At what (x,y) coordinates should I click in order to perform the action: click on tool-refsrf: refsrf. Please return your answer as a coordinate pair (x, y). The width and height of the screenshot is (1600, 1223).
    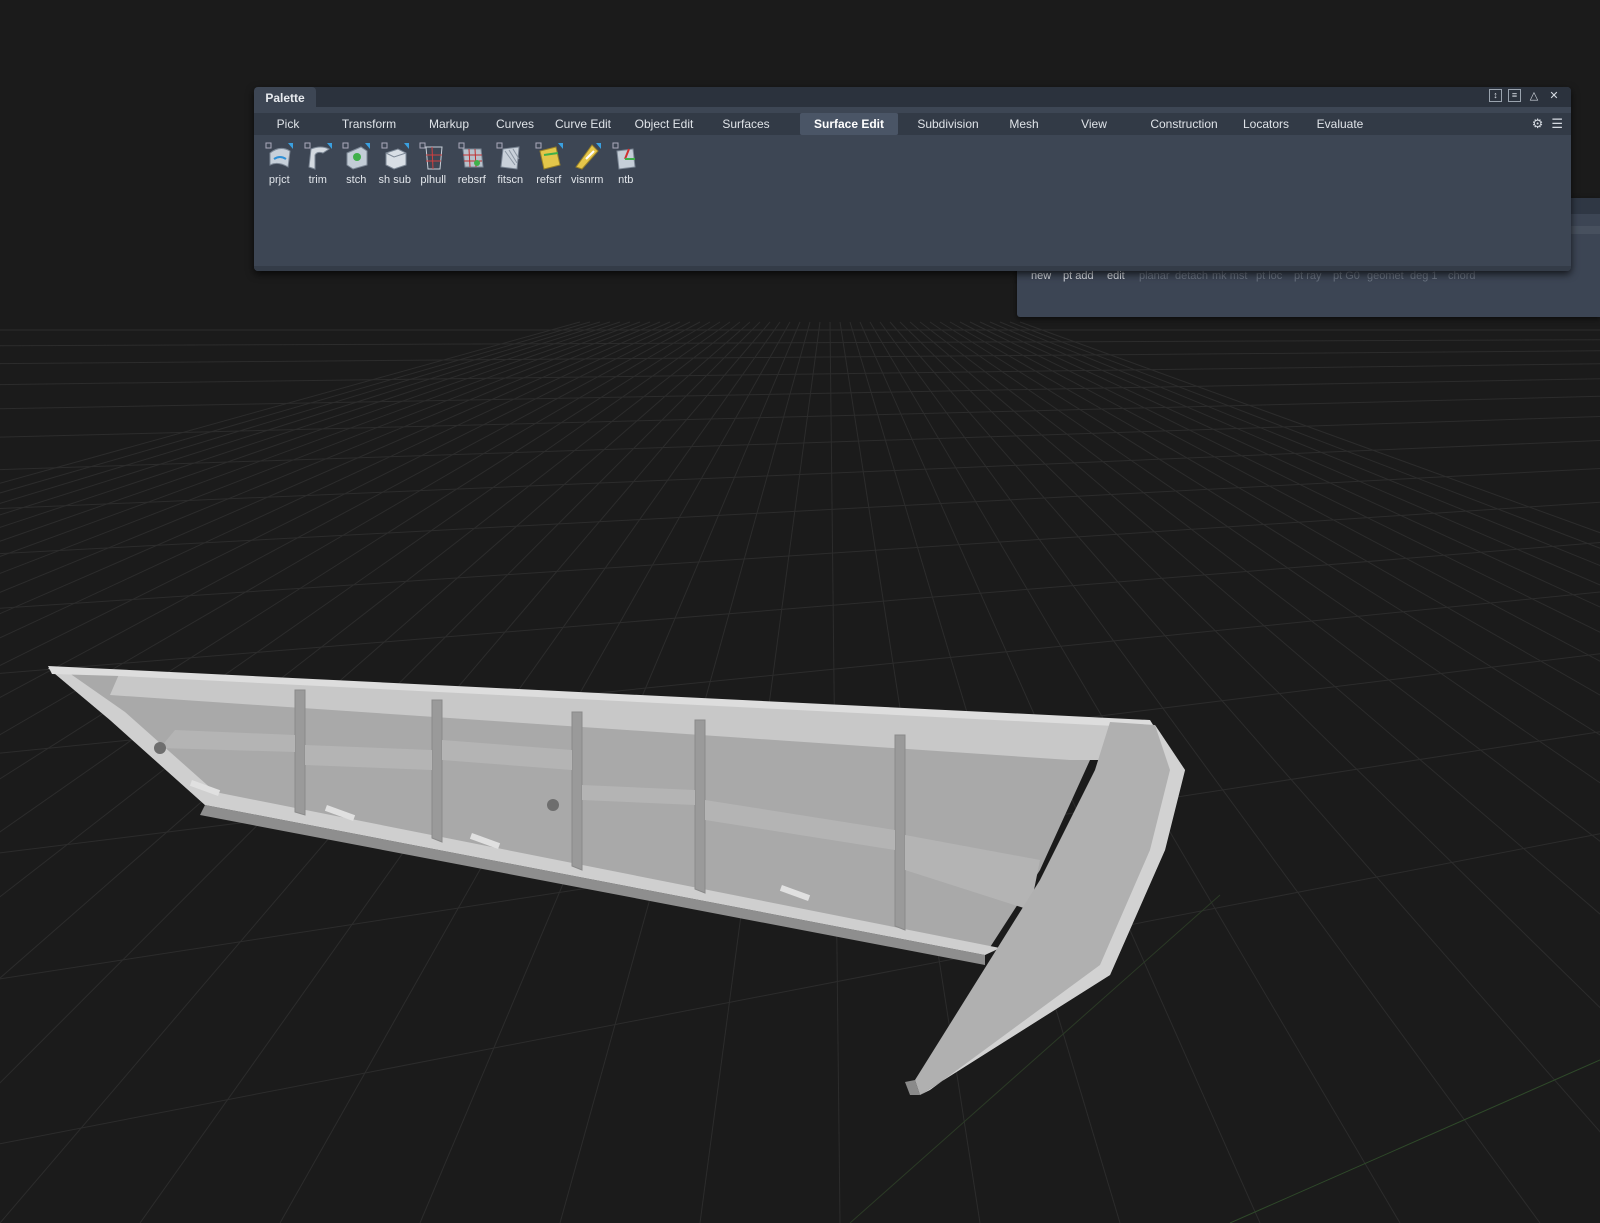
    Looking at the image, I should click on (549, 163).